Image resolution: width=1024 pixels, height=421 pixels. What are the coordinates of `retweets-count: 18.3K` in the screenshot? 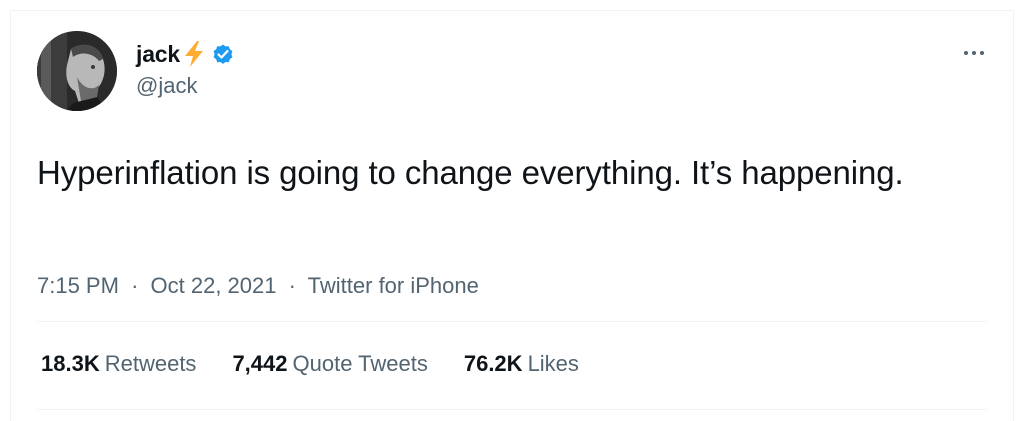 It's located at (70, 363).